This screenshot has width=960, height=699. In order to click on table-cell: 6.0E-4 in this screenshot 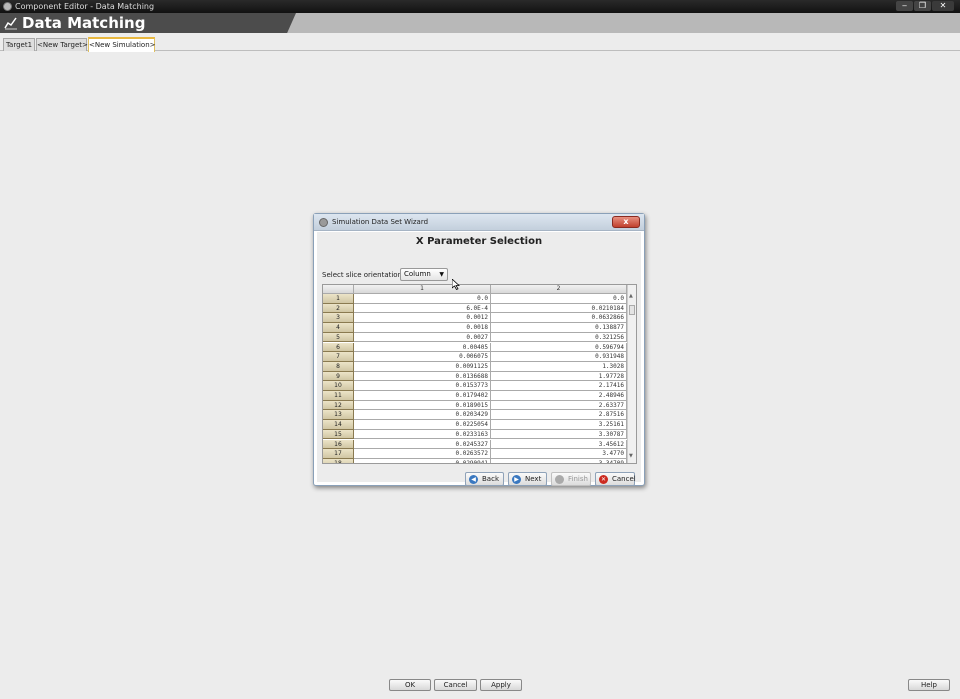, I will do `click(422, 308)`.